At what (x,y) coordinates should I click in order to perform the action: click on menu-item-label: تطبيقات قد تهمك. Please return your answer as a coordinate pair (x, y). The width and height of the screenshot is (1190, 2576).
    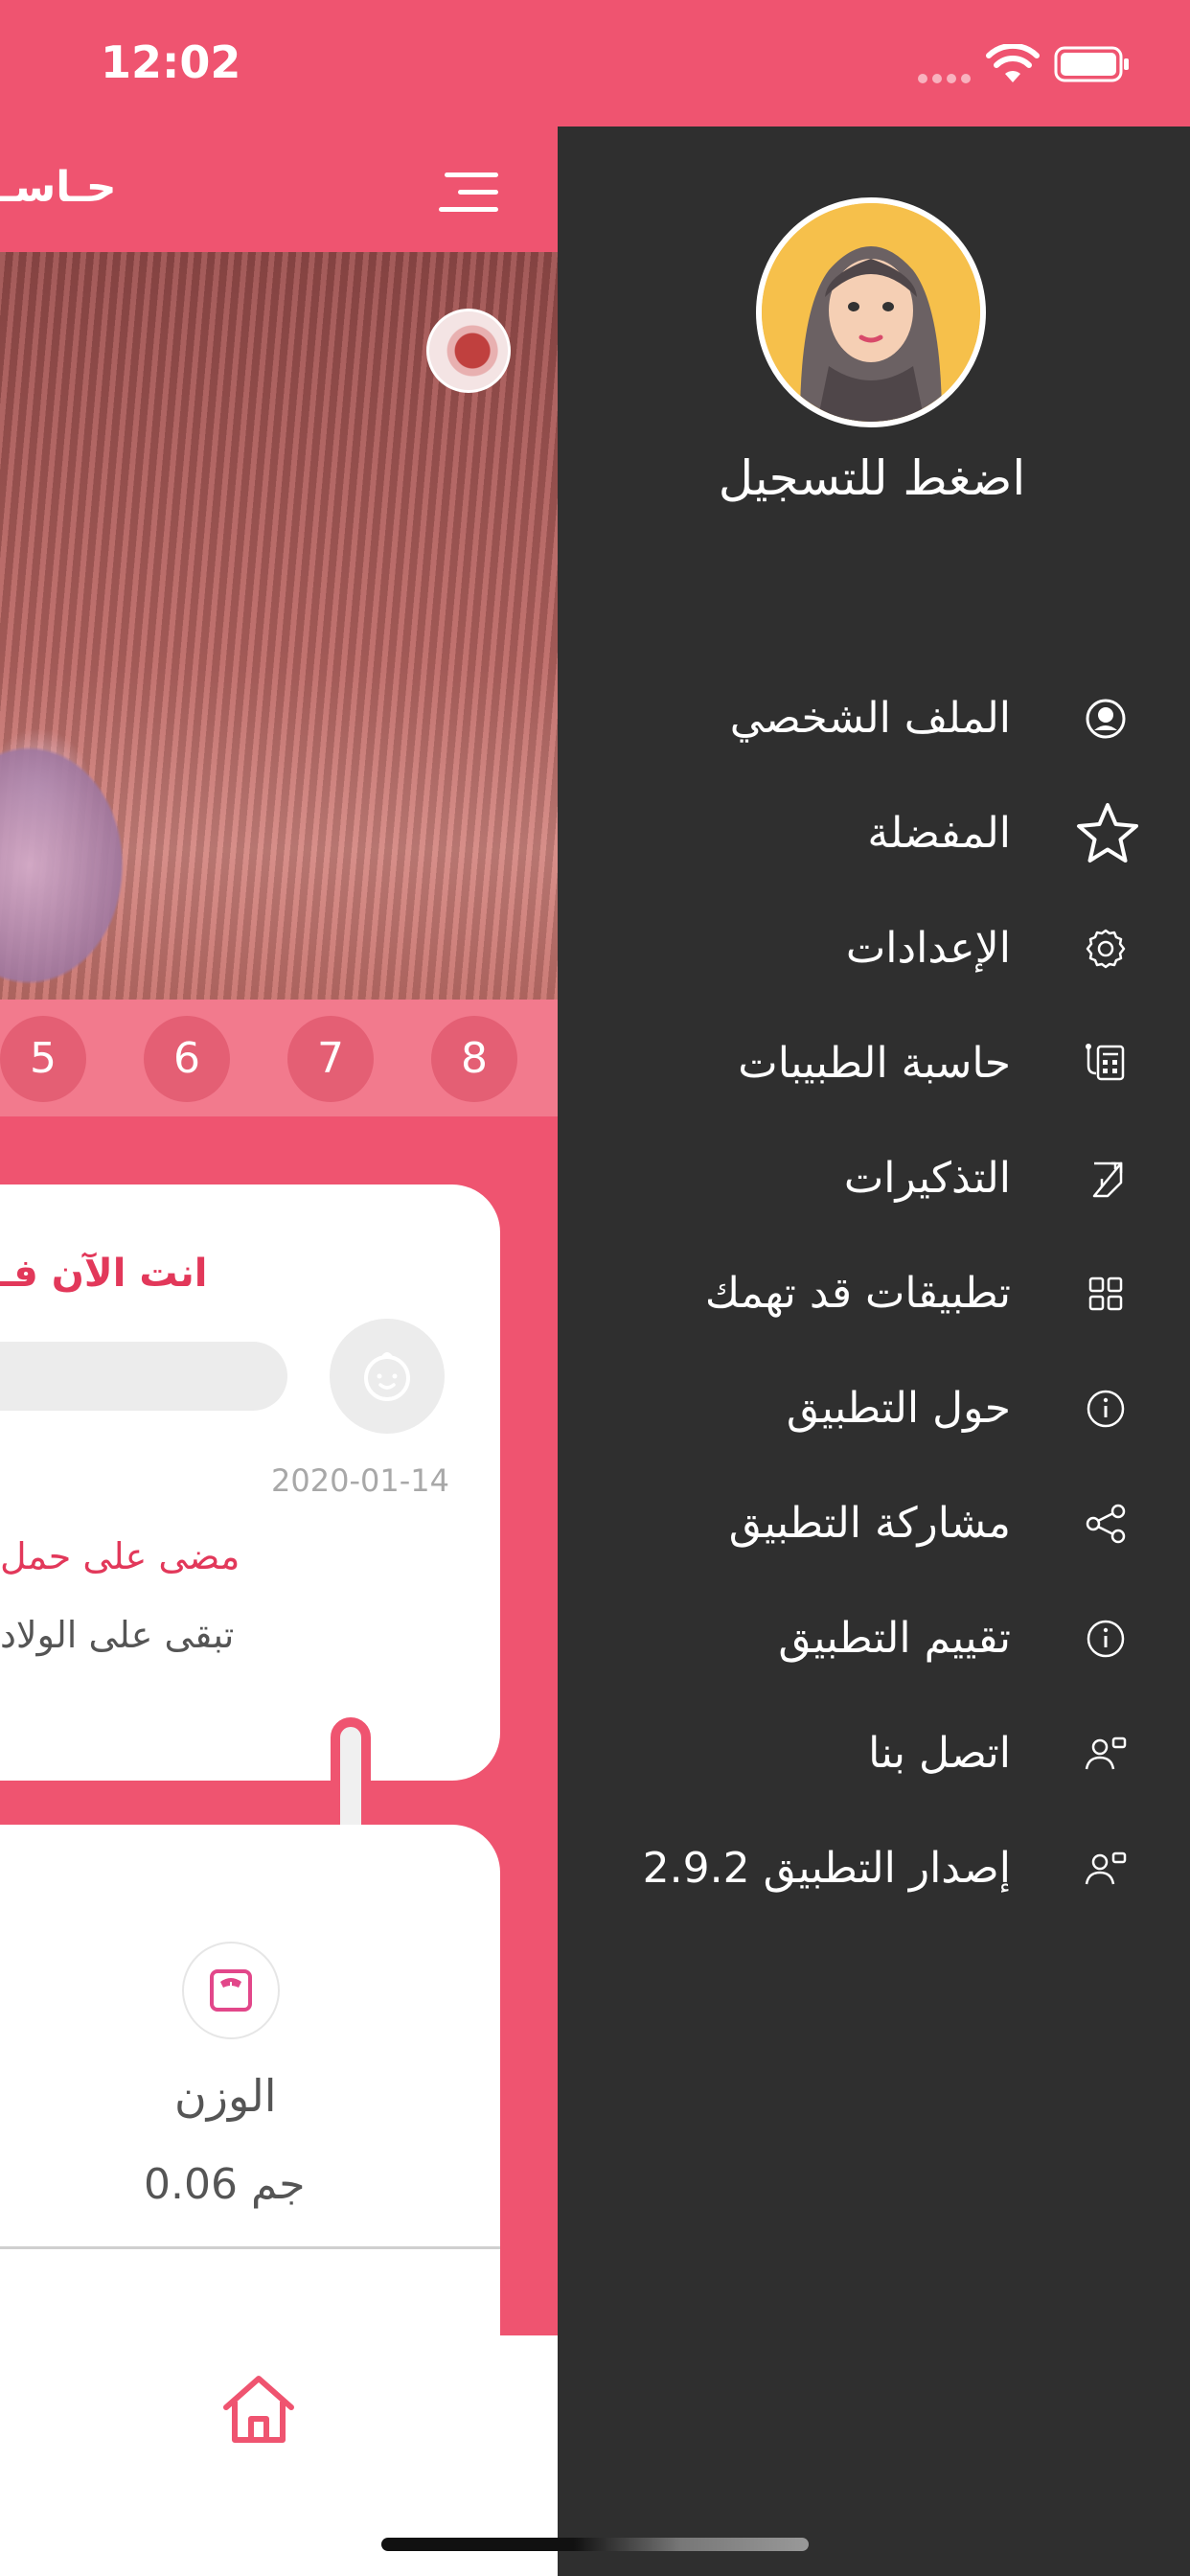
    Looking at the image, I should click on (858, 1293).